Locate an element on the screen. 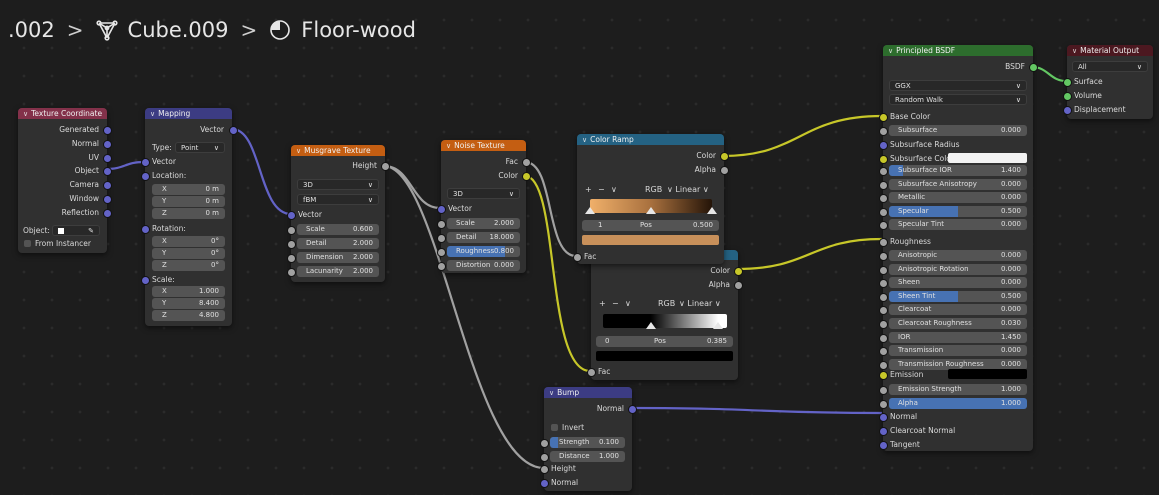 This screenshot has height=495, width=1159. socket-clearcoat is located at coordinates (883, 311).